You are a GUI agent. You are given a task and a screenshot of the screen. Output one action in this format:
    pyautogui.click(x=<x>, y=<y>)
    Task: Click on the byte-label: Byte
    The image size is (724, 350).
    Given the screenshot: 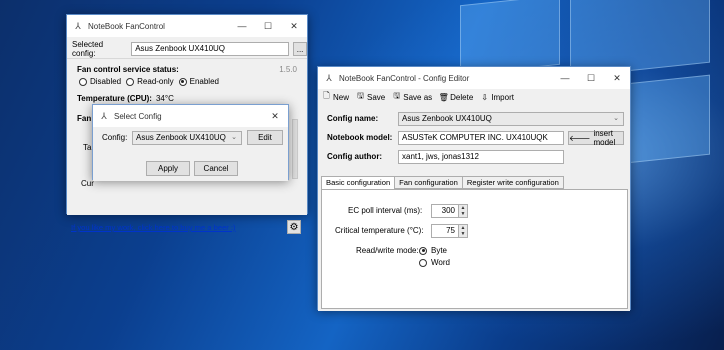 What is the action you would take?
    pyautogui.click(x=439, y=250)
    